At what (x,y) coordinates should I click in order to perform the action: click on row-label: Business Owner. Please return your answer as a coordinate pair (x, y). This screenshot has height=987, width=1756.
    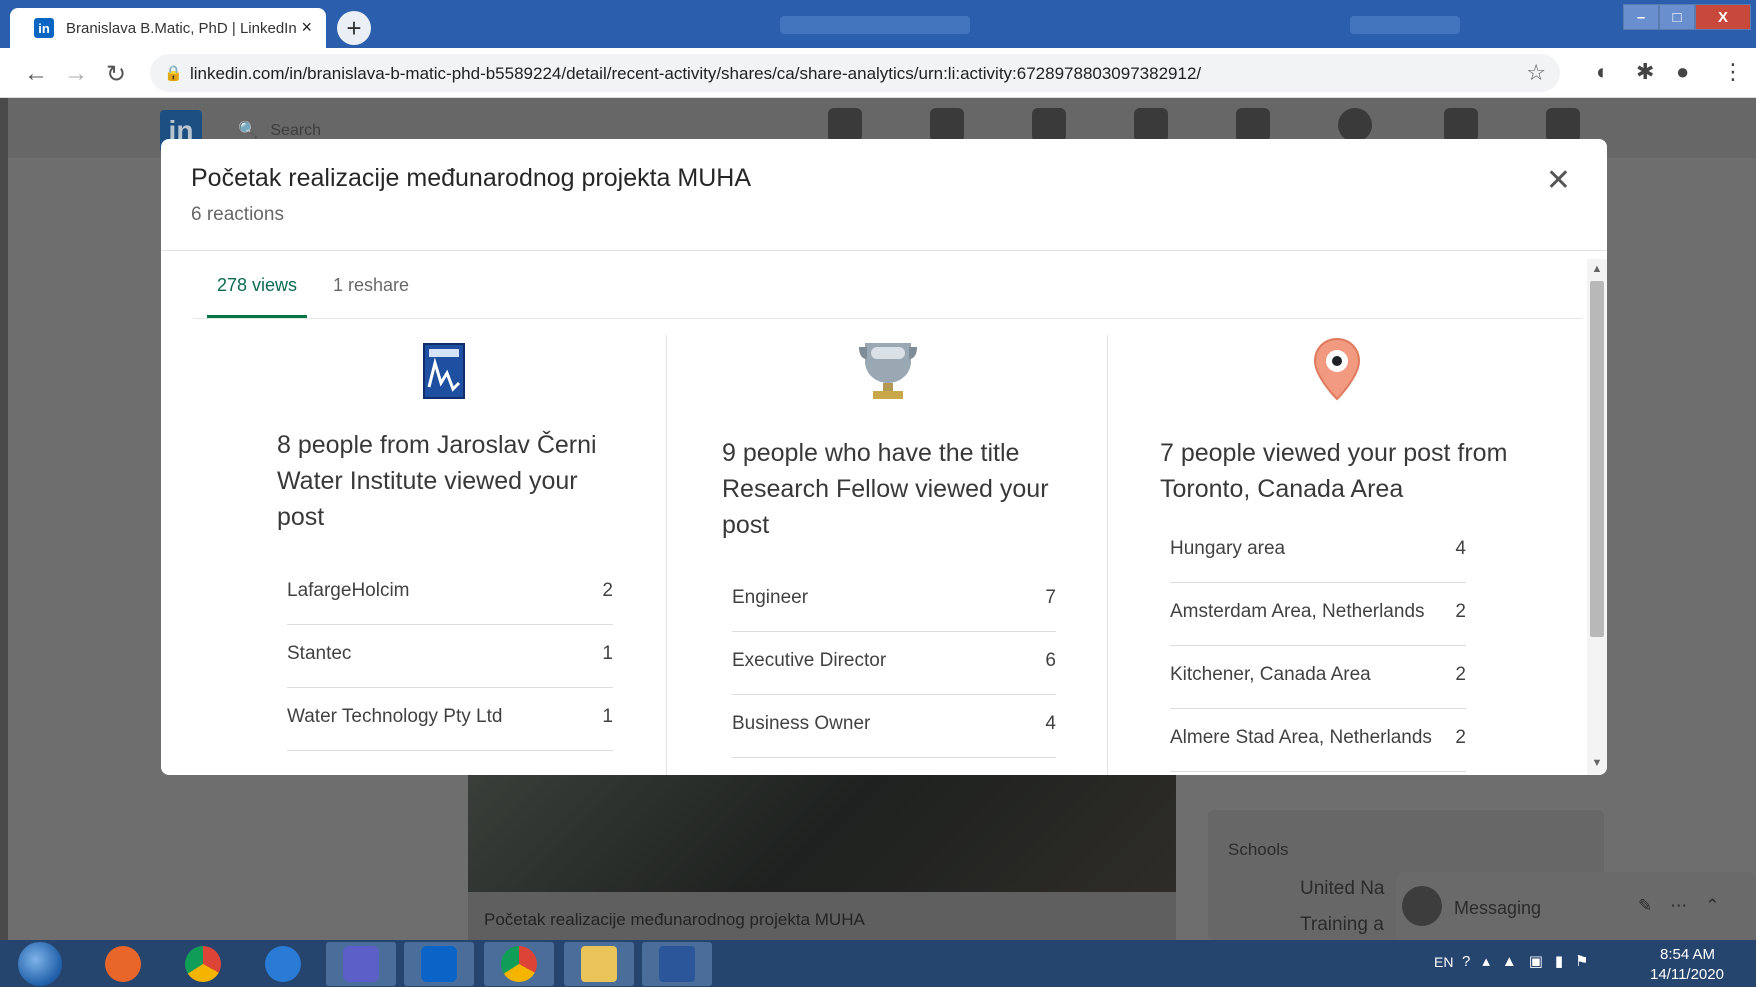
    Looking at the image, I should click on (801, 723).